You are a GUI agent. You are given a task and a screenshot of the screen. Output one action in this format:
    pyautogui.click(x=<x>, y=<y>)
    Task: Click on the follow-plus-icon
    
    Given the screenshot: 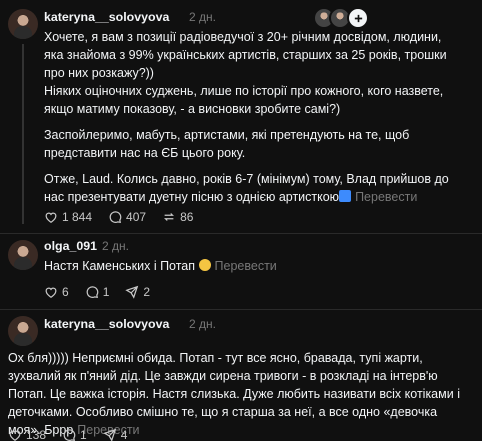 What is the action you would take?
    pyautogui.click(x=358, y=18)
    